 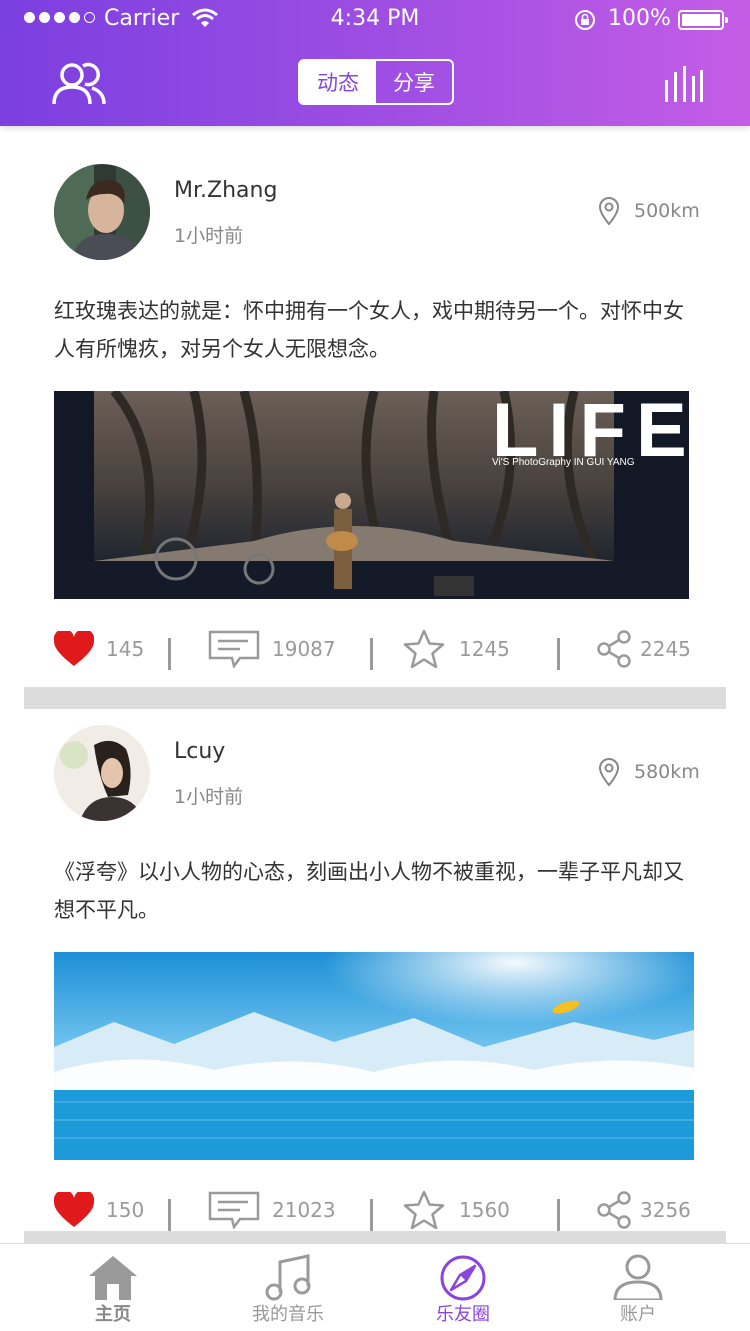 What do you see at coordinates (99, 649) in the screenshot?
I see `like-button: 145` at bounding box center [99, 649].